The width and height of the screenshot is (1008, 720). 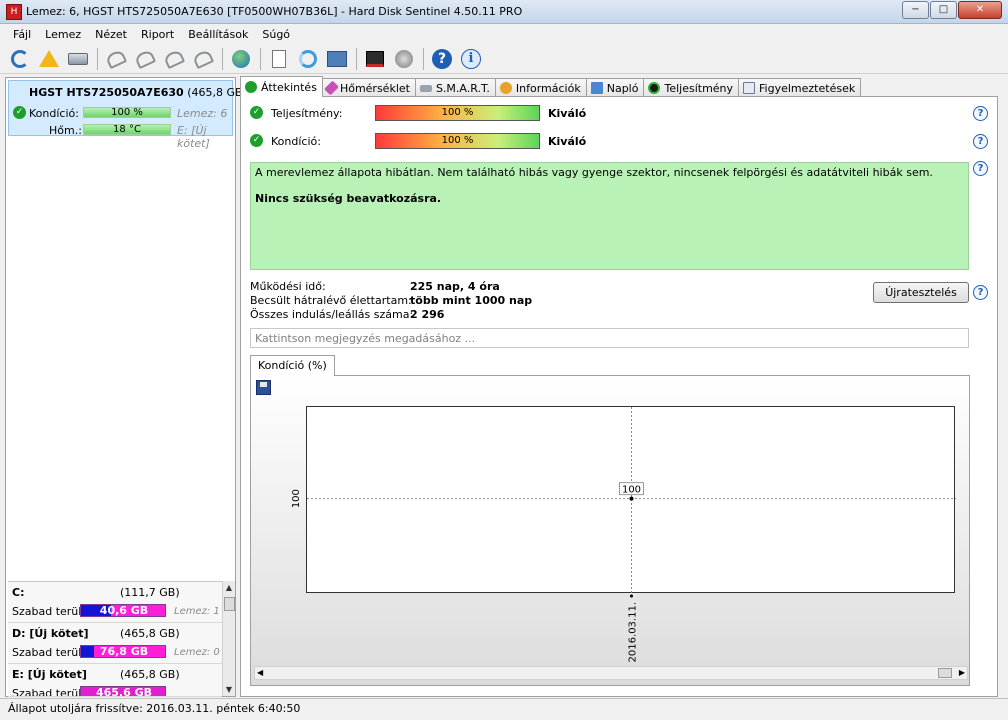 What do you see at coordinates (127, 112) in the screenshot?
I see `health-bar: 100 %` at bounding box center [127, 112].